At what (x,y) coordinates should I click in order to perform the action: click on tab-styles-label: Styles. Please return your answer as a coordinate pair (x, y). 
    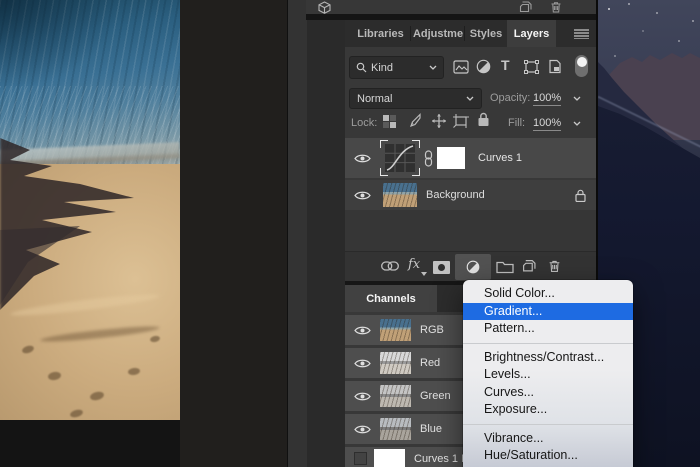
    Looking at the image, I should click on (486, 33).